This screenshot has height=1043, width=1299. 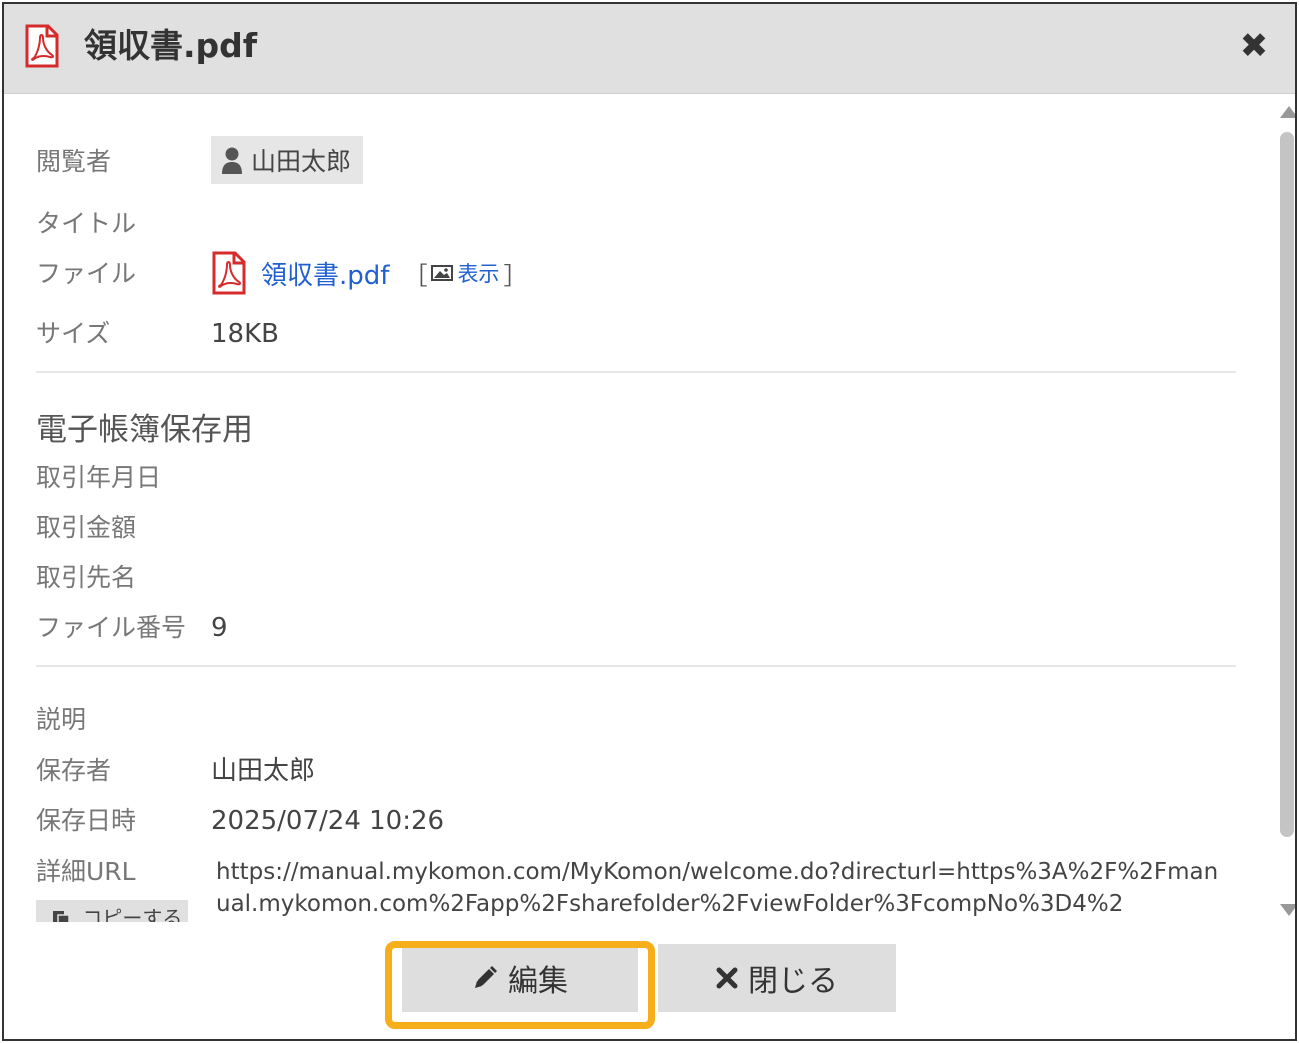 I want to click on description-row: 説明, so click(x=636, y=720).